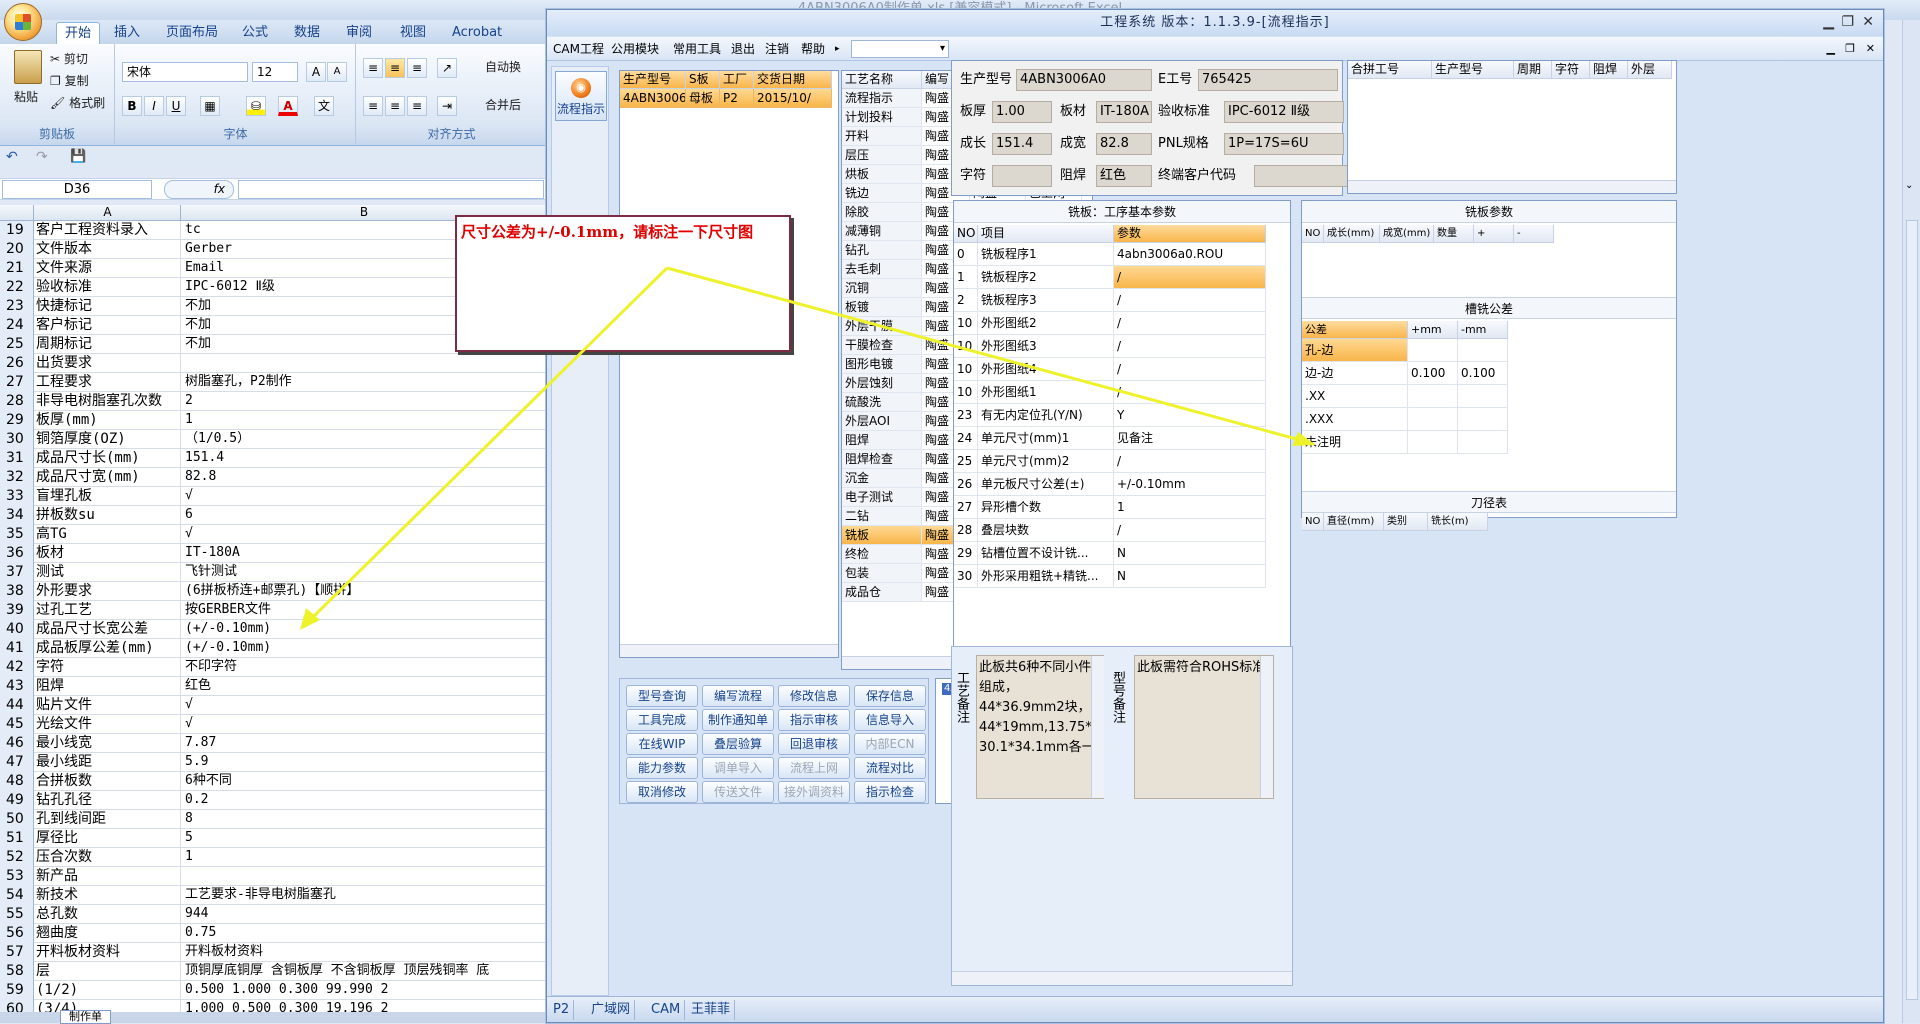 The height and width of the screenshot is (1024, 1920). What do you see at coordinates (882, 174) in the screenshot?
I see `process-name-cell: 烘板` at bounding box center [882, 174].